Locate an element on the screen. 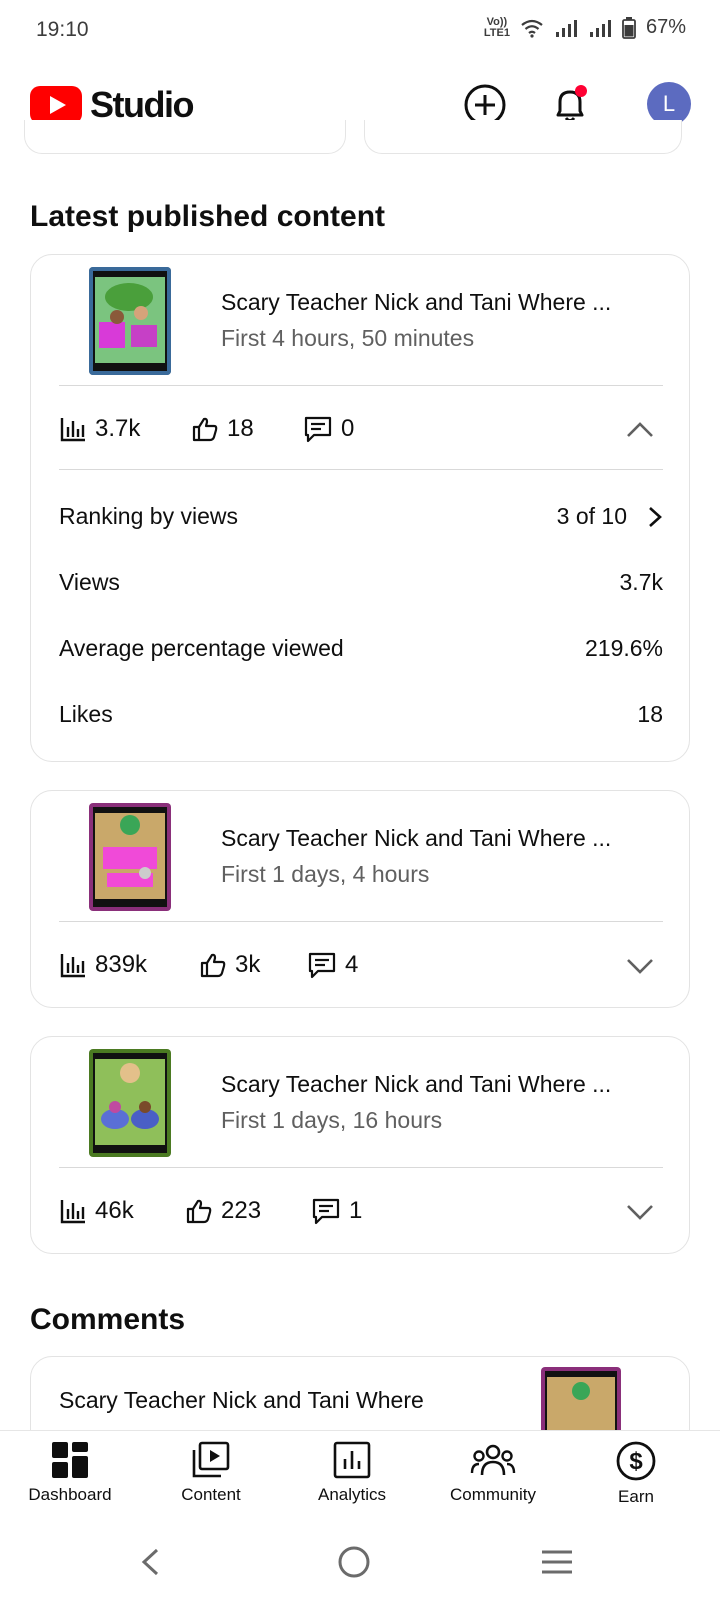 The width and height of the screenshot is (720, 1600). comments-stat: 4 is located at coordinates (332, 965).